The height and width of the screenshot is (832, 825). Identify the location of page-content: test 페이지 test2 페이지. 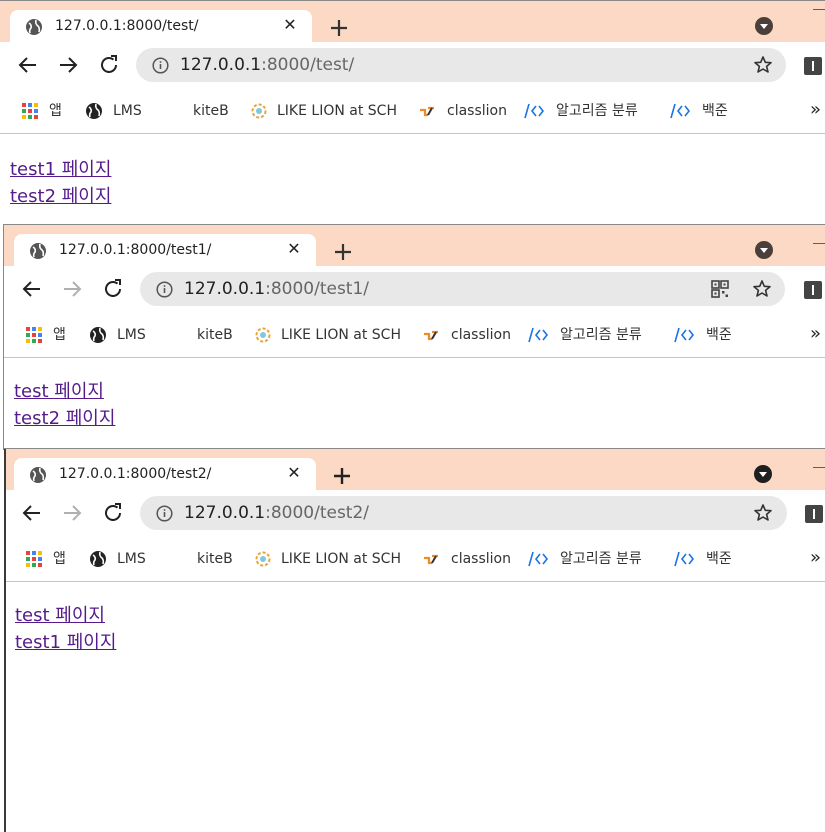
(414, 407).